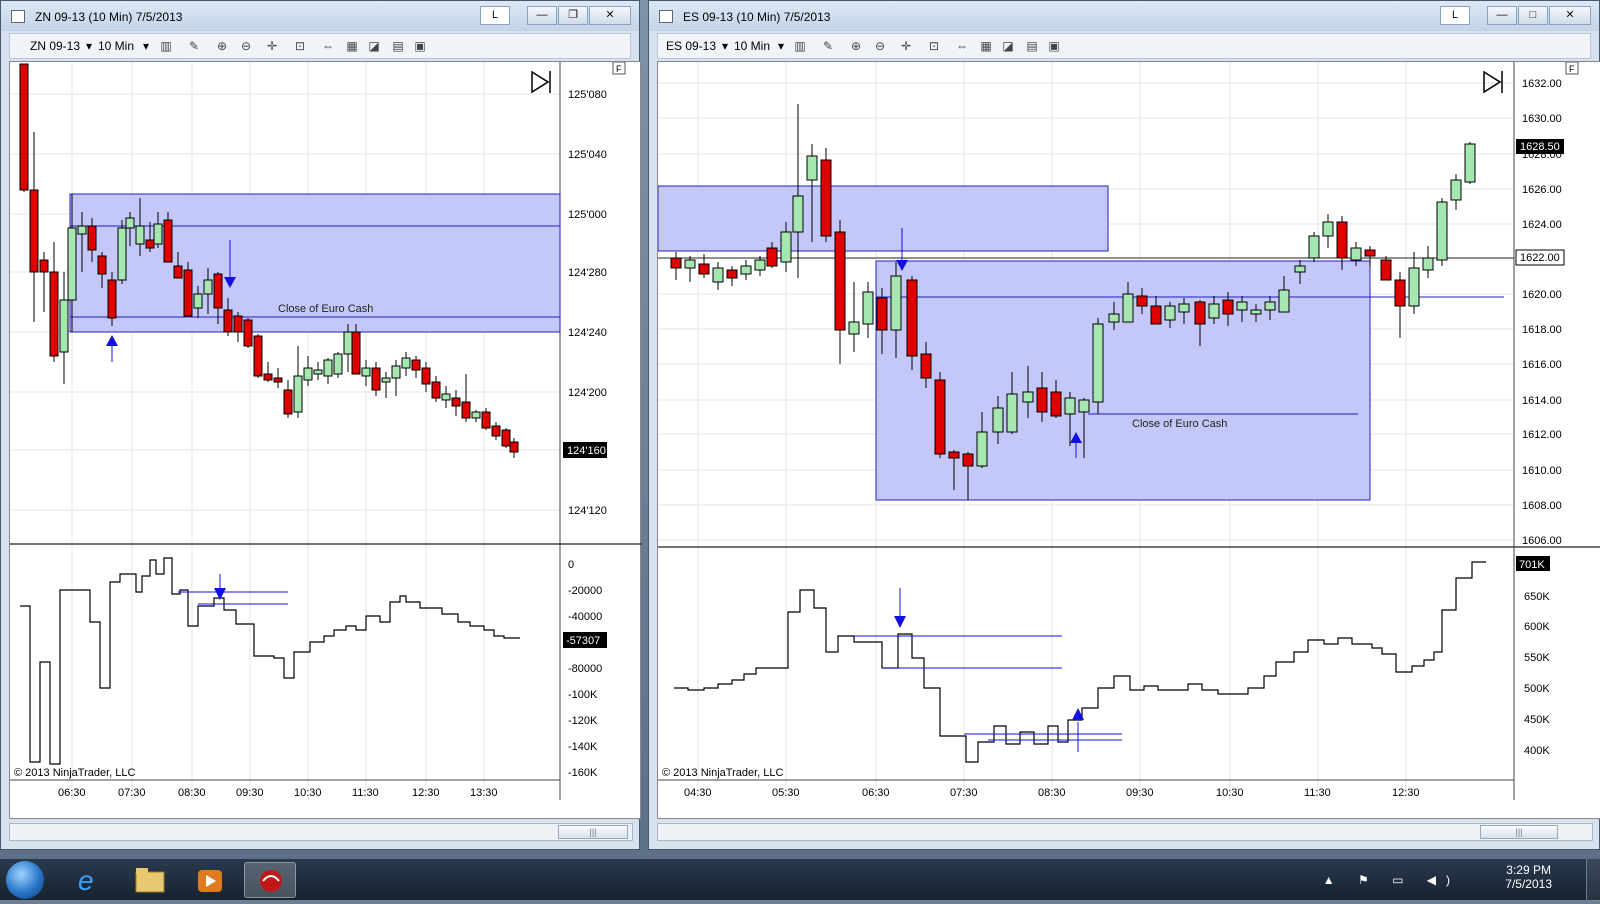 The image size is (1600, 904). I want to click on restore-icon: ❐, so click(573, 15).